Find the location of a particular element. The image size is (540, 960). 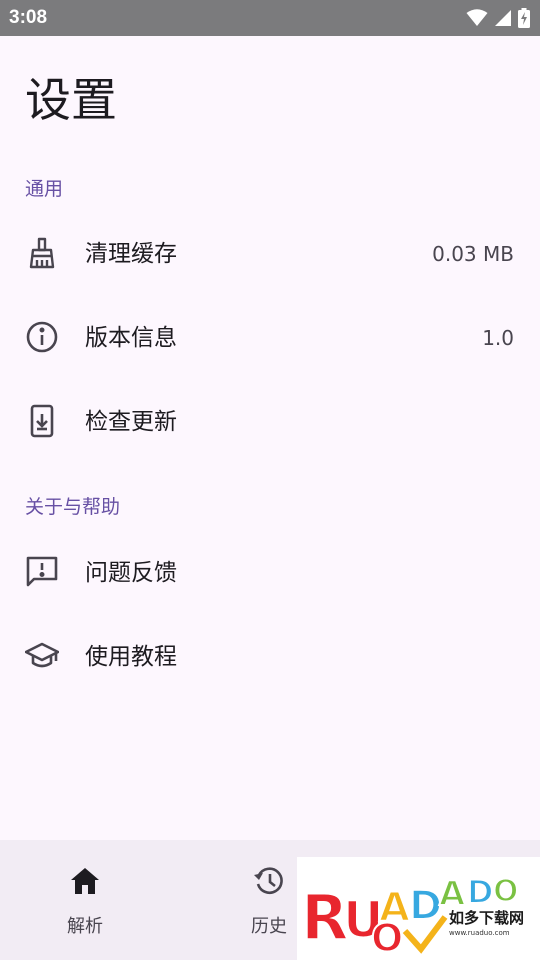

cache-size-value: 0.03 MB is located at coordinates (473, 254).